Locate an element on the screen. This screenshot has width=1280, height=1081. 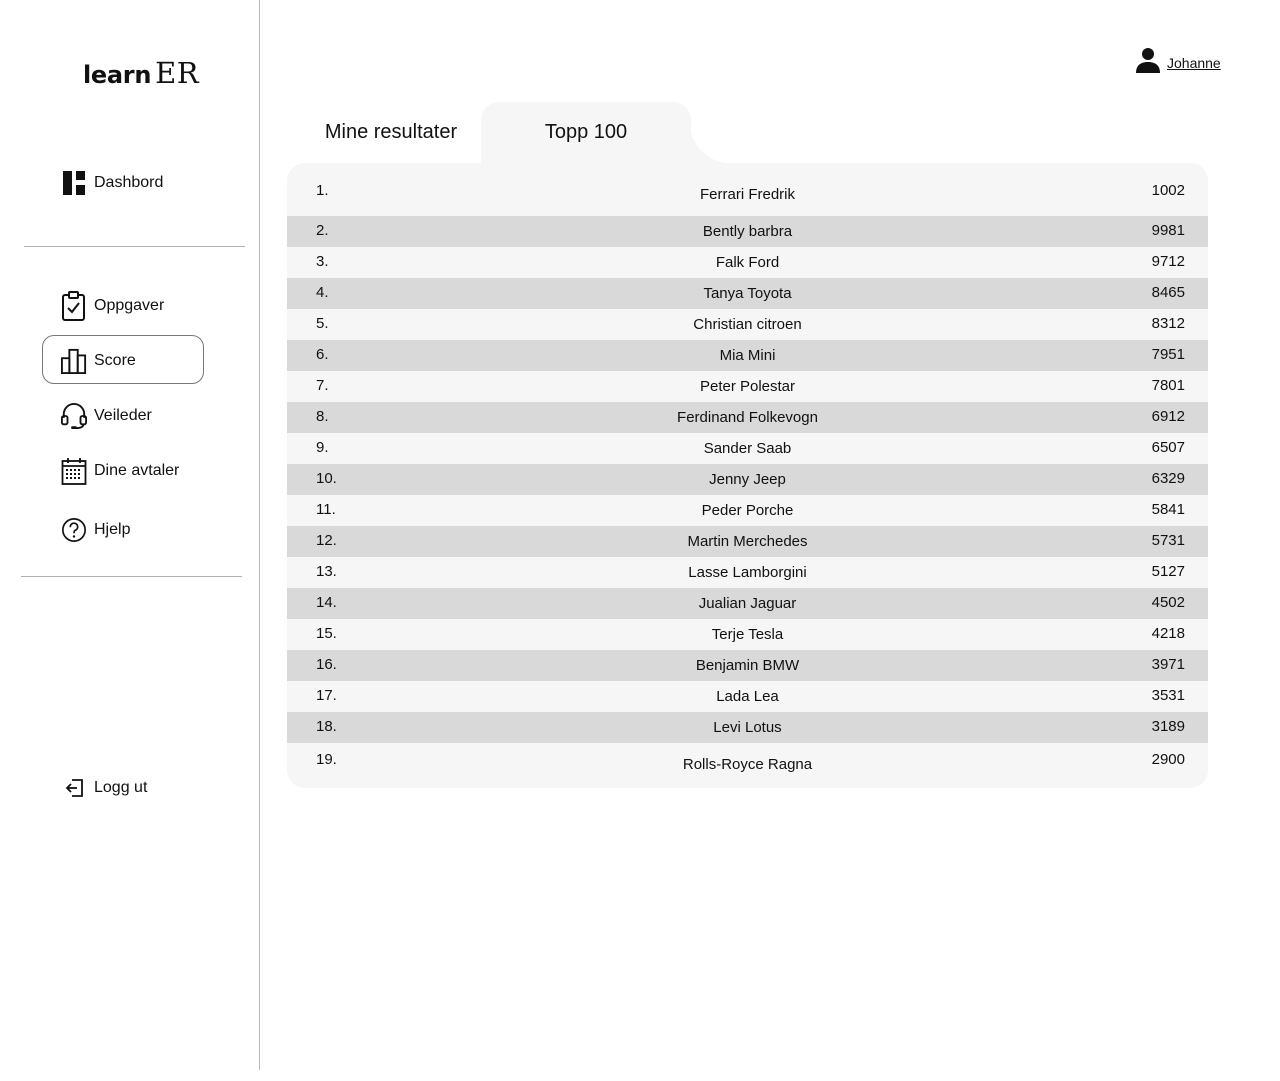
name-cell: Lada Lea is located at coordinates (747, 696).